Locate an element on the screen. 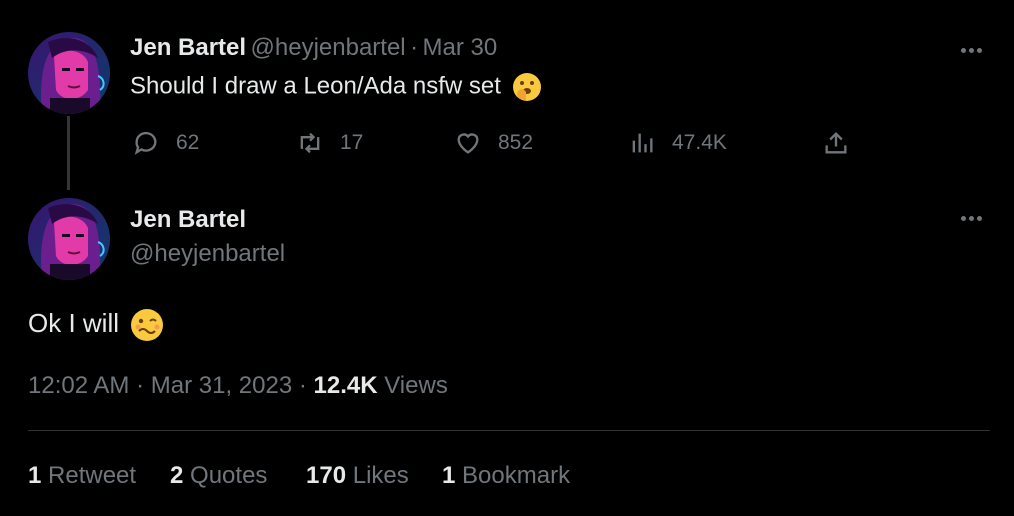 The height and width of the screenshot is (516, 1014). retweet-button: 17 is located at coordinates (329, 143).